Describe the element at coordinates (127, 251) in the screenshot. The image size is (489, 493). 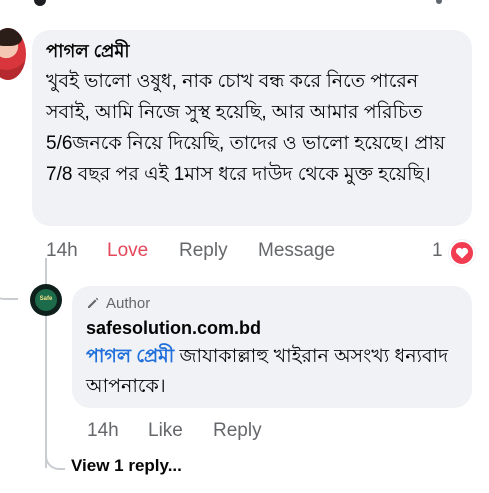
I see `love-button: Love` at that location.